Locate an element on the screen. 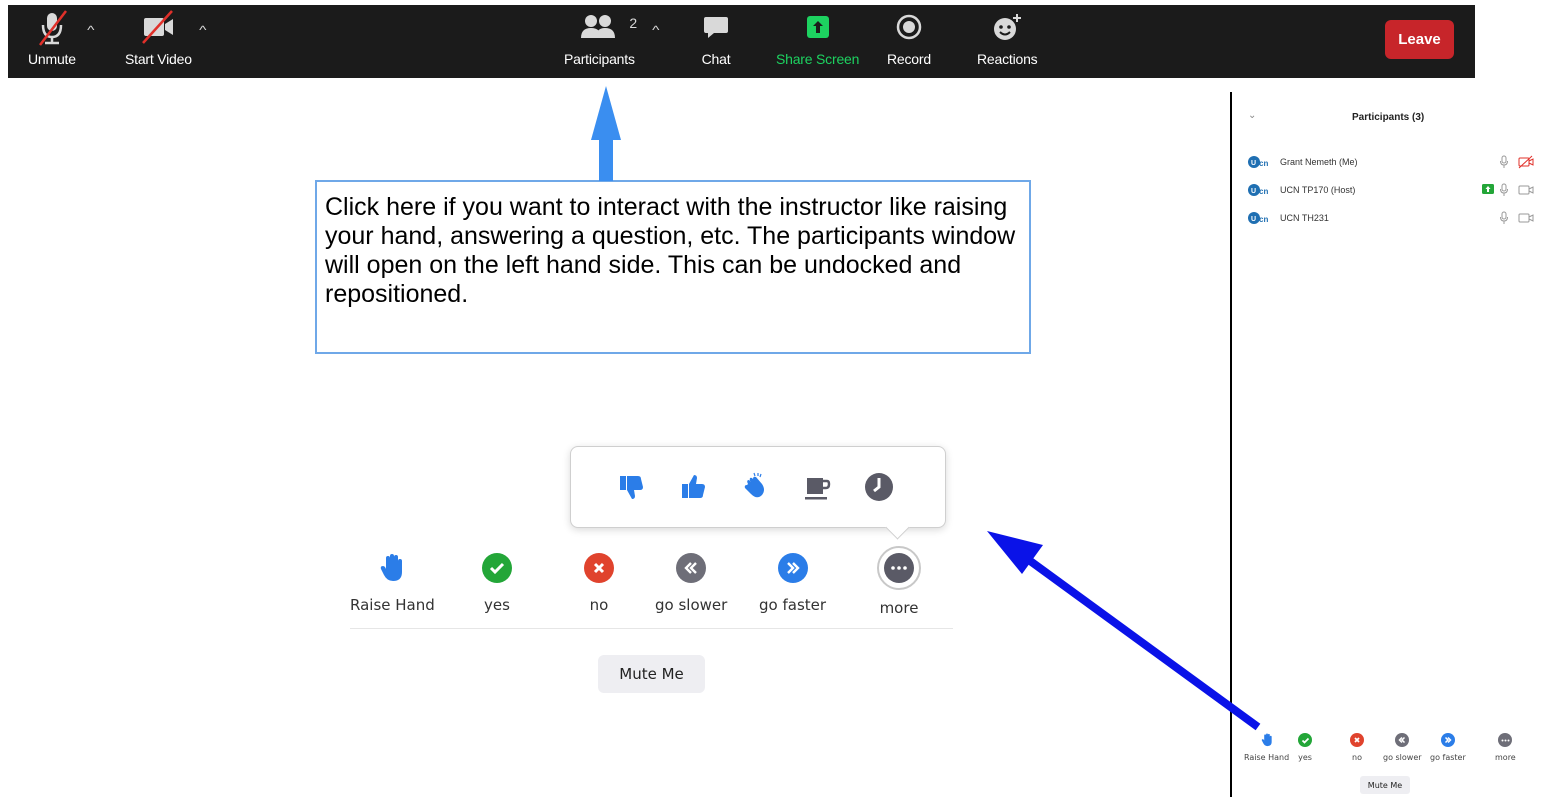 The width and height of the screenshot is (1552, 797). clock-icon is located at coordinates (879, 487).